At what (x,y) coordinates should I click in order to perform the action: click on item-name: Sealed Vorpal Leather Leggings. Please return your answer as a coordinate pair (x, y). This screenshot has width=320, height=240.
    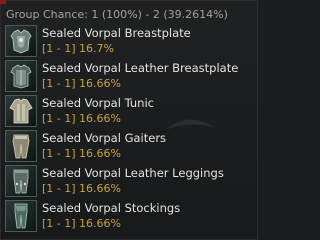
    Looking at the image, I should click on (133, 173).